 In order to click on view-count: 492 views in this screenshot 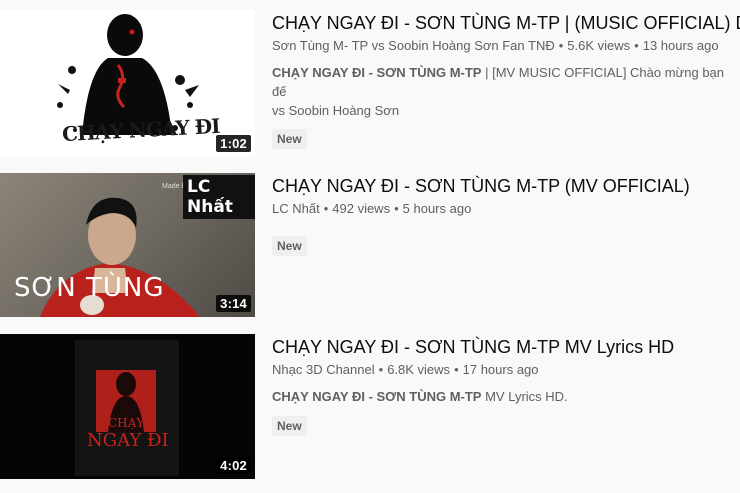, I will do `click(361, 208)`.